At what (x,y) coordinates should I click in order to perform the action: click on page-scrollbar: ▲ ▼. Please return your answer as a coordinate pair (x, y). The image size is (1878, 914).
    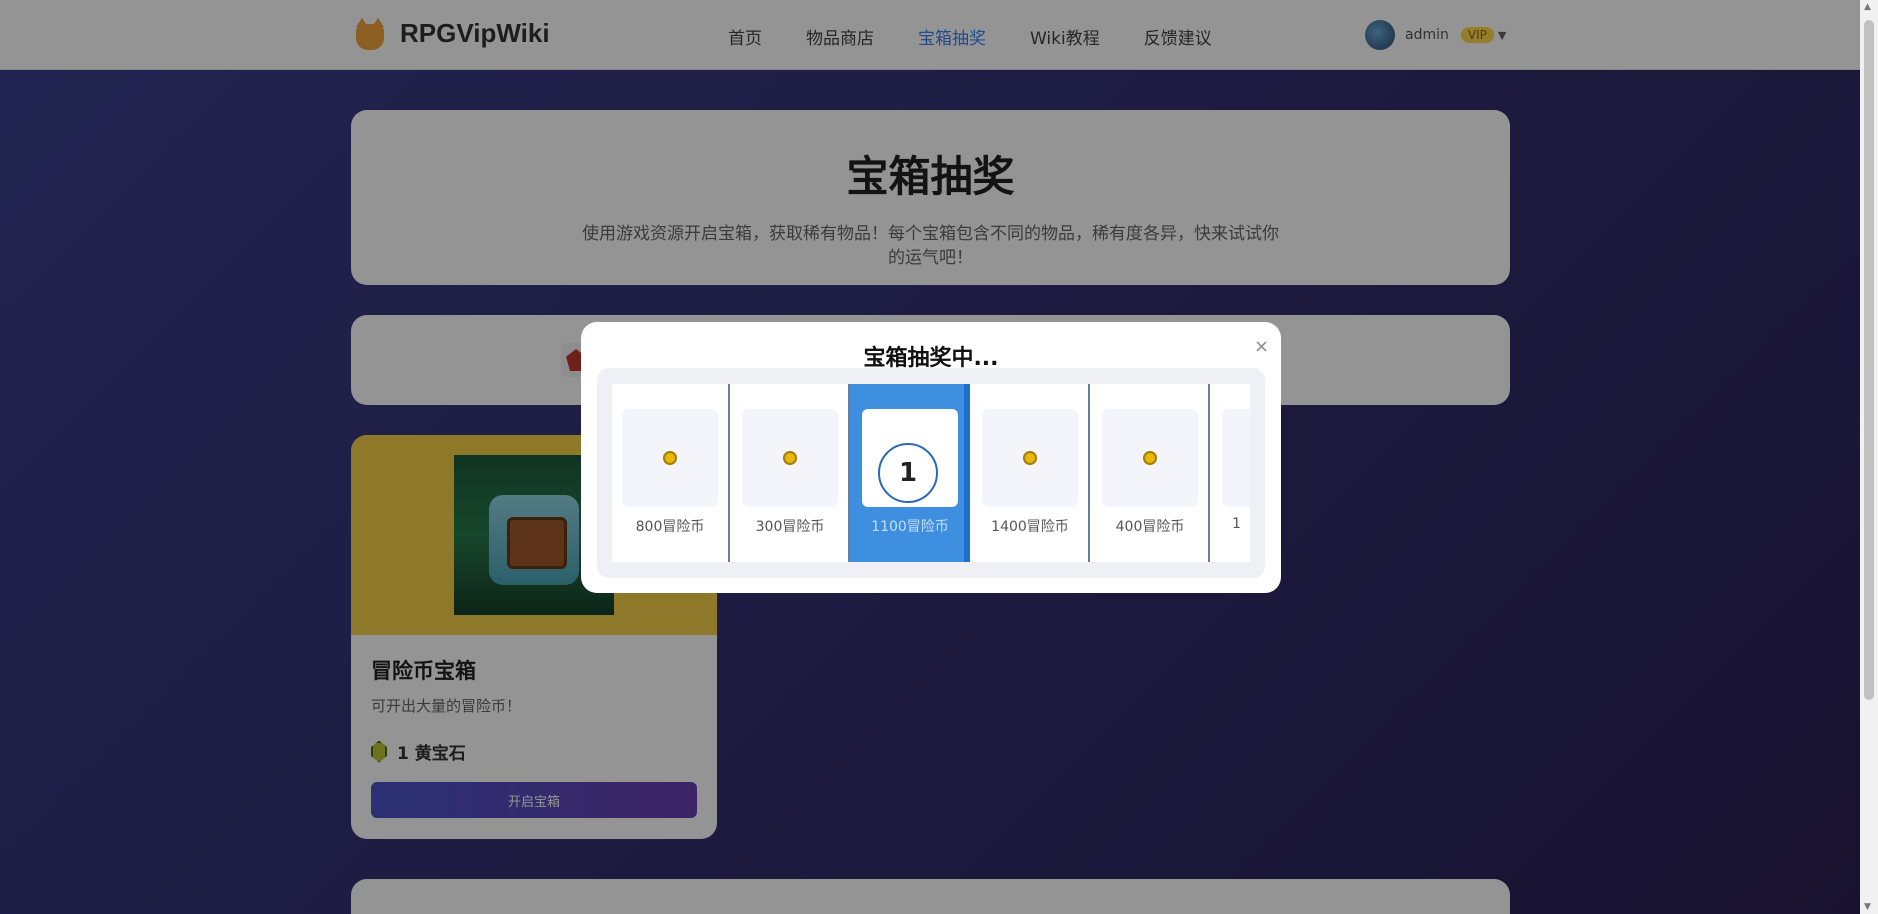
    Looking at the image, I should click on (1869, 457).